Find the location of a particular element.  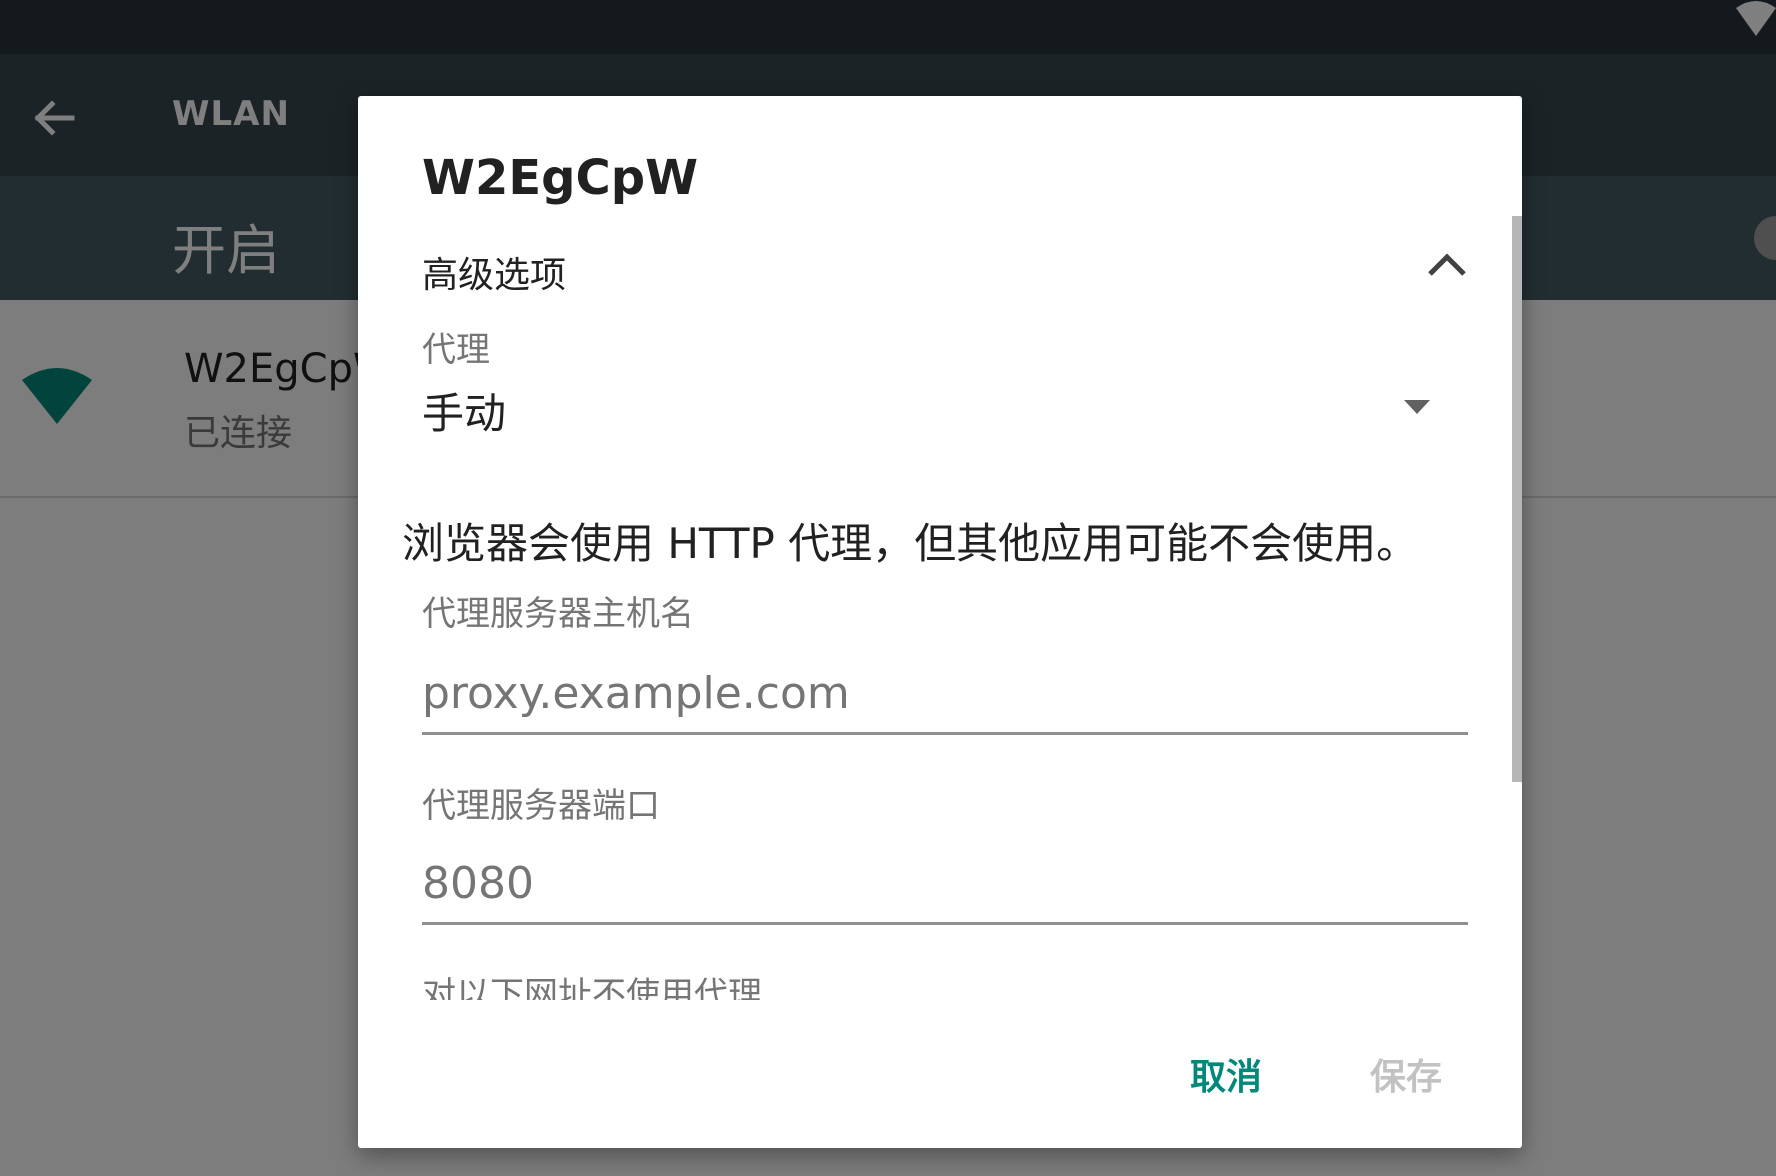

hostname-underline is located at coordinates (945, 733).